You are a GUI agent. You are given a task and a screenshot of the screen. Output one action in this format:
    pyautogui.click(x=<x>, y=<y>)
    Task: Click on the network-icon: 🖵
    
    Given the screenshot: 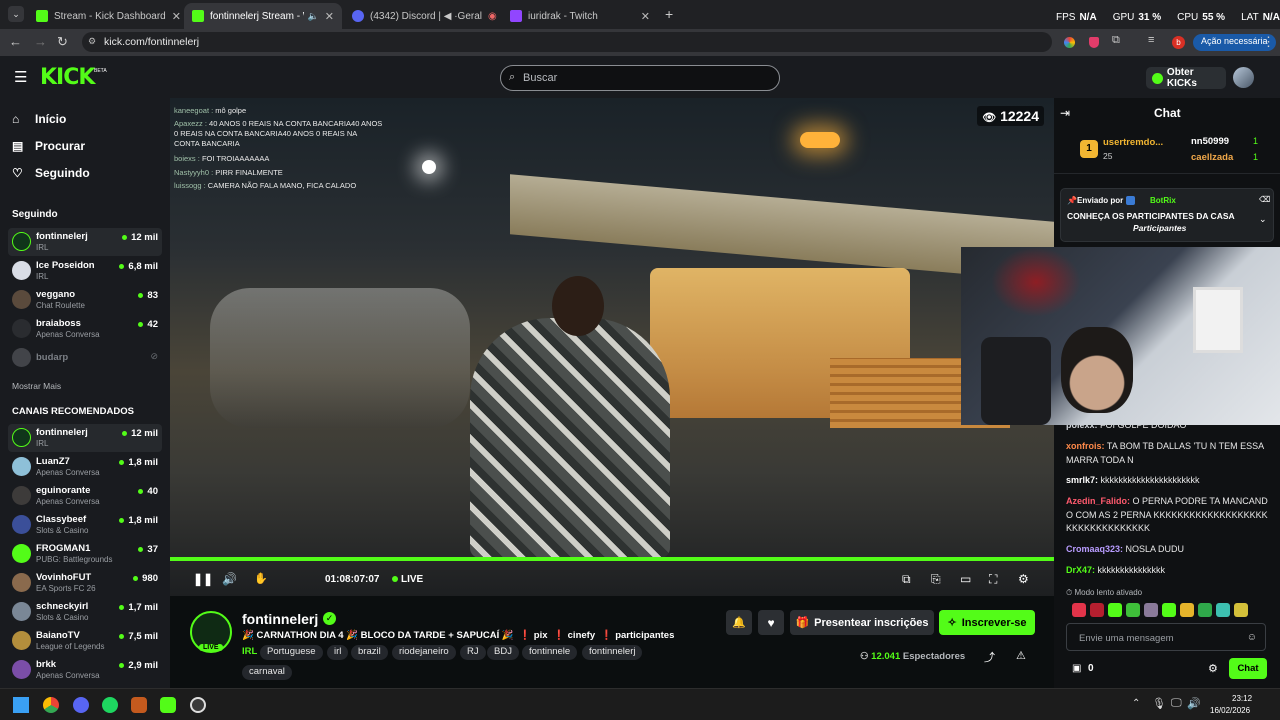 What is the action you would take?
    pyautogui.click(x=1176, y=703)
    